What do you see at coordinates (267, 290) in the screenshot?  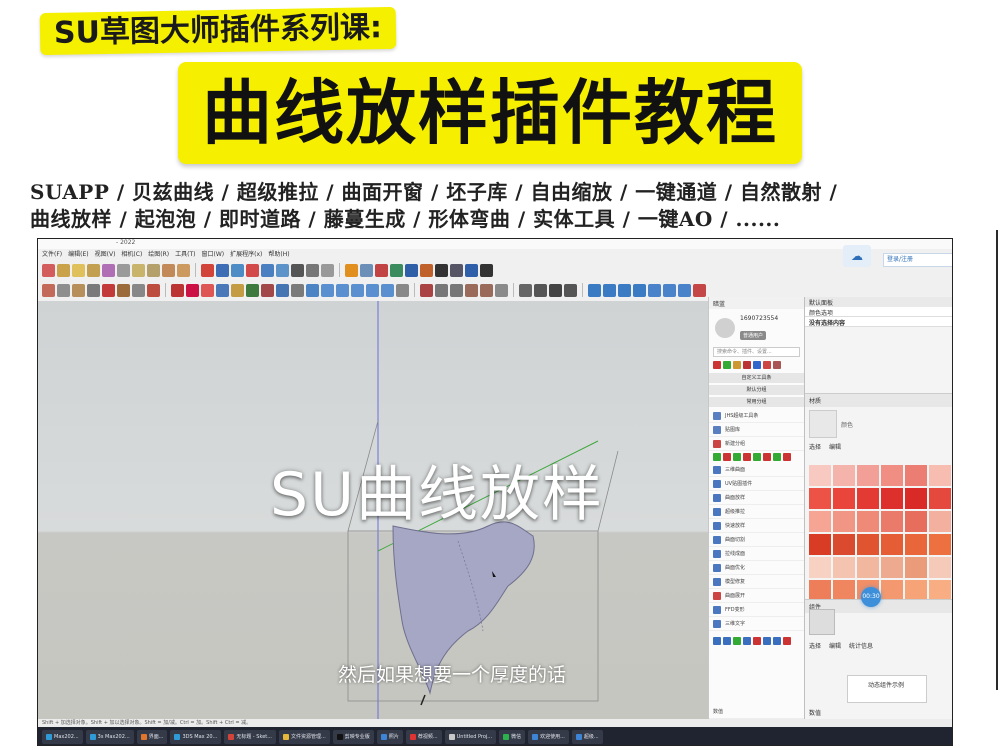 I see `stamp-icon` at bounding box center [267, 290].